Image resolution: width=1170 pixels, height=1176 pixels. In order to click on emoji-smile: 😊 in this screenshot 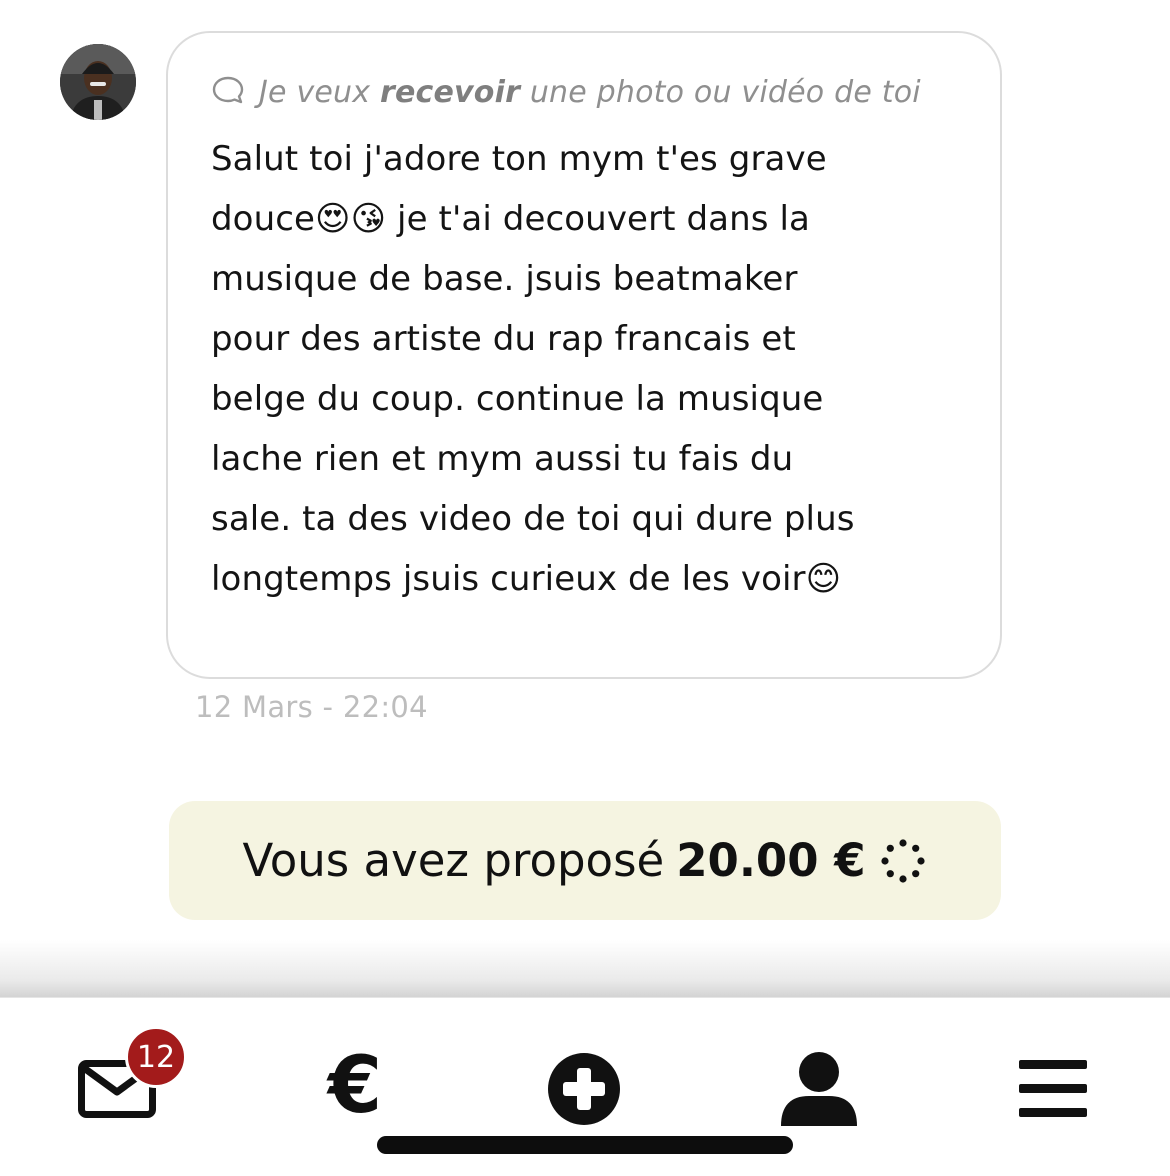, I will do `click(823, 579)`.